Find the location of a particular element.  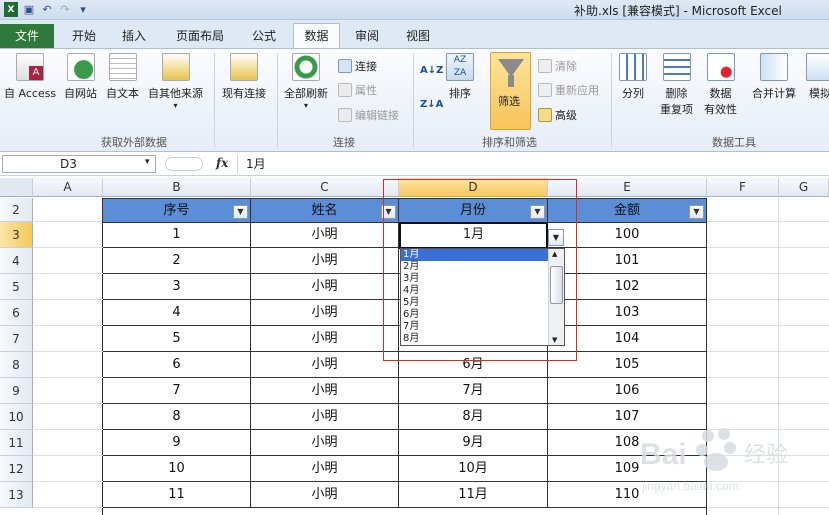

header-cell-name: 姓名 ▼ is located at coordinates (325, 210).